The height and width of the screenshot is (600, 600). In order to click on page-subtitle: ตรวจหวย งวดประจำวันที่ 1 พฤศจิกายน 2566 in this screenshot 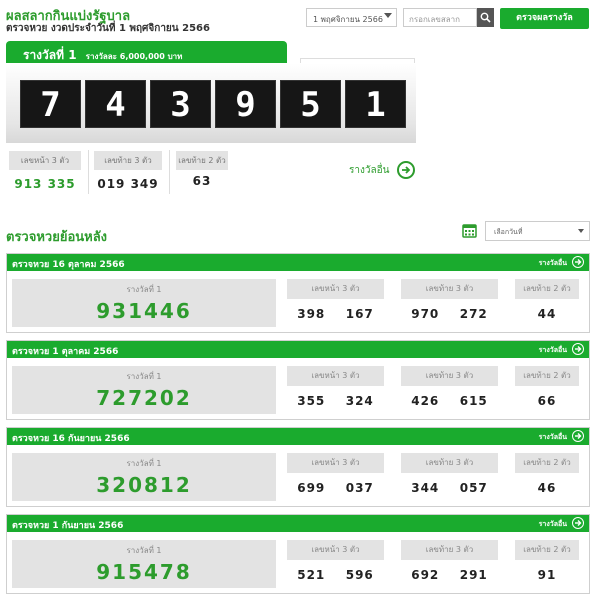, I will do `click(108, 28)`.